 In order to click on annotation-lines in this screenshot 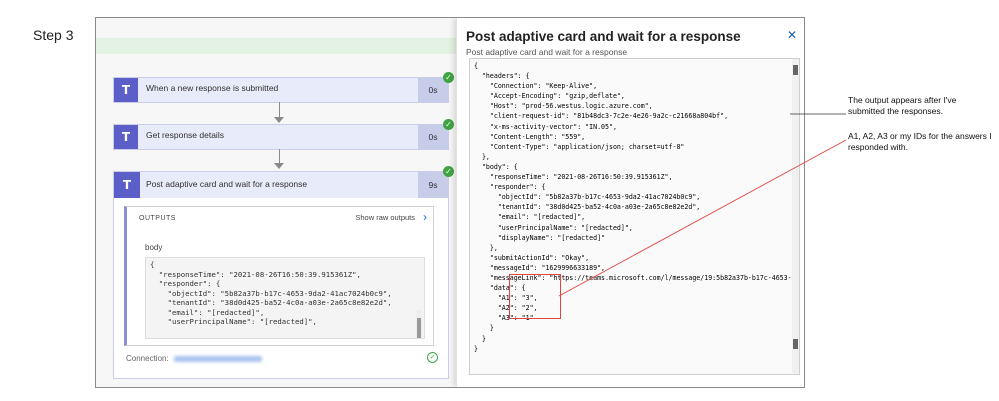, I will do `click(702, 205)`.